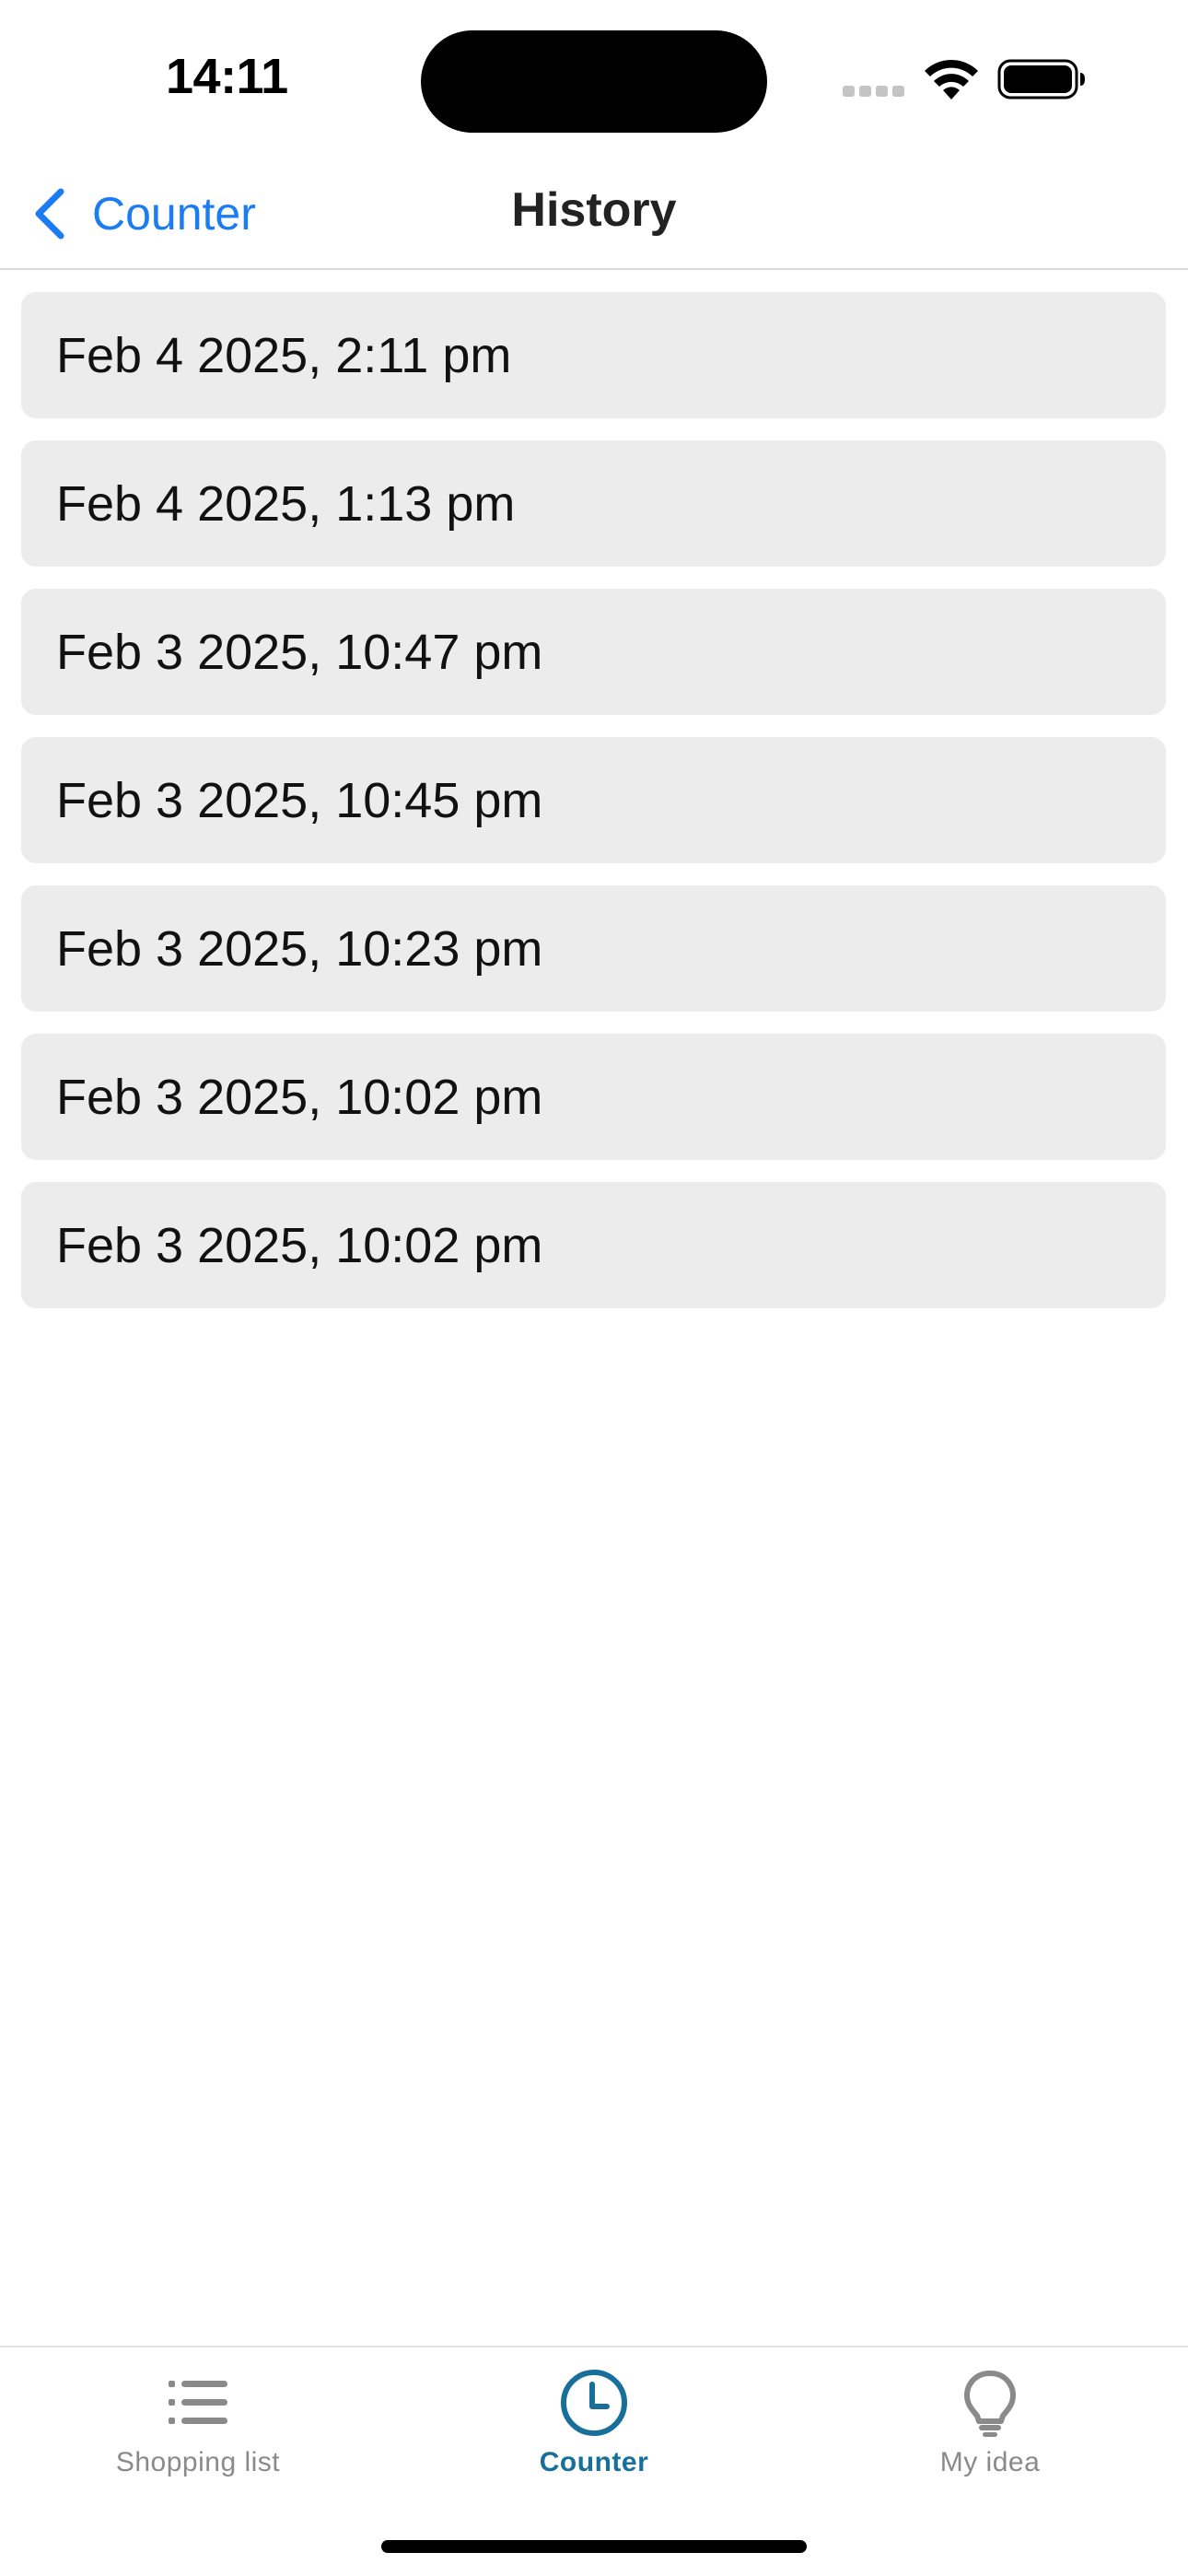 The height and width of the screenshot is (2576, 1188). I want to click on cellular-signal-icon, so click(874, 91).